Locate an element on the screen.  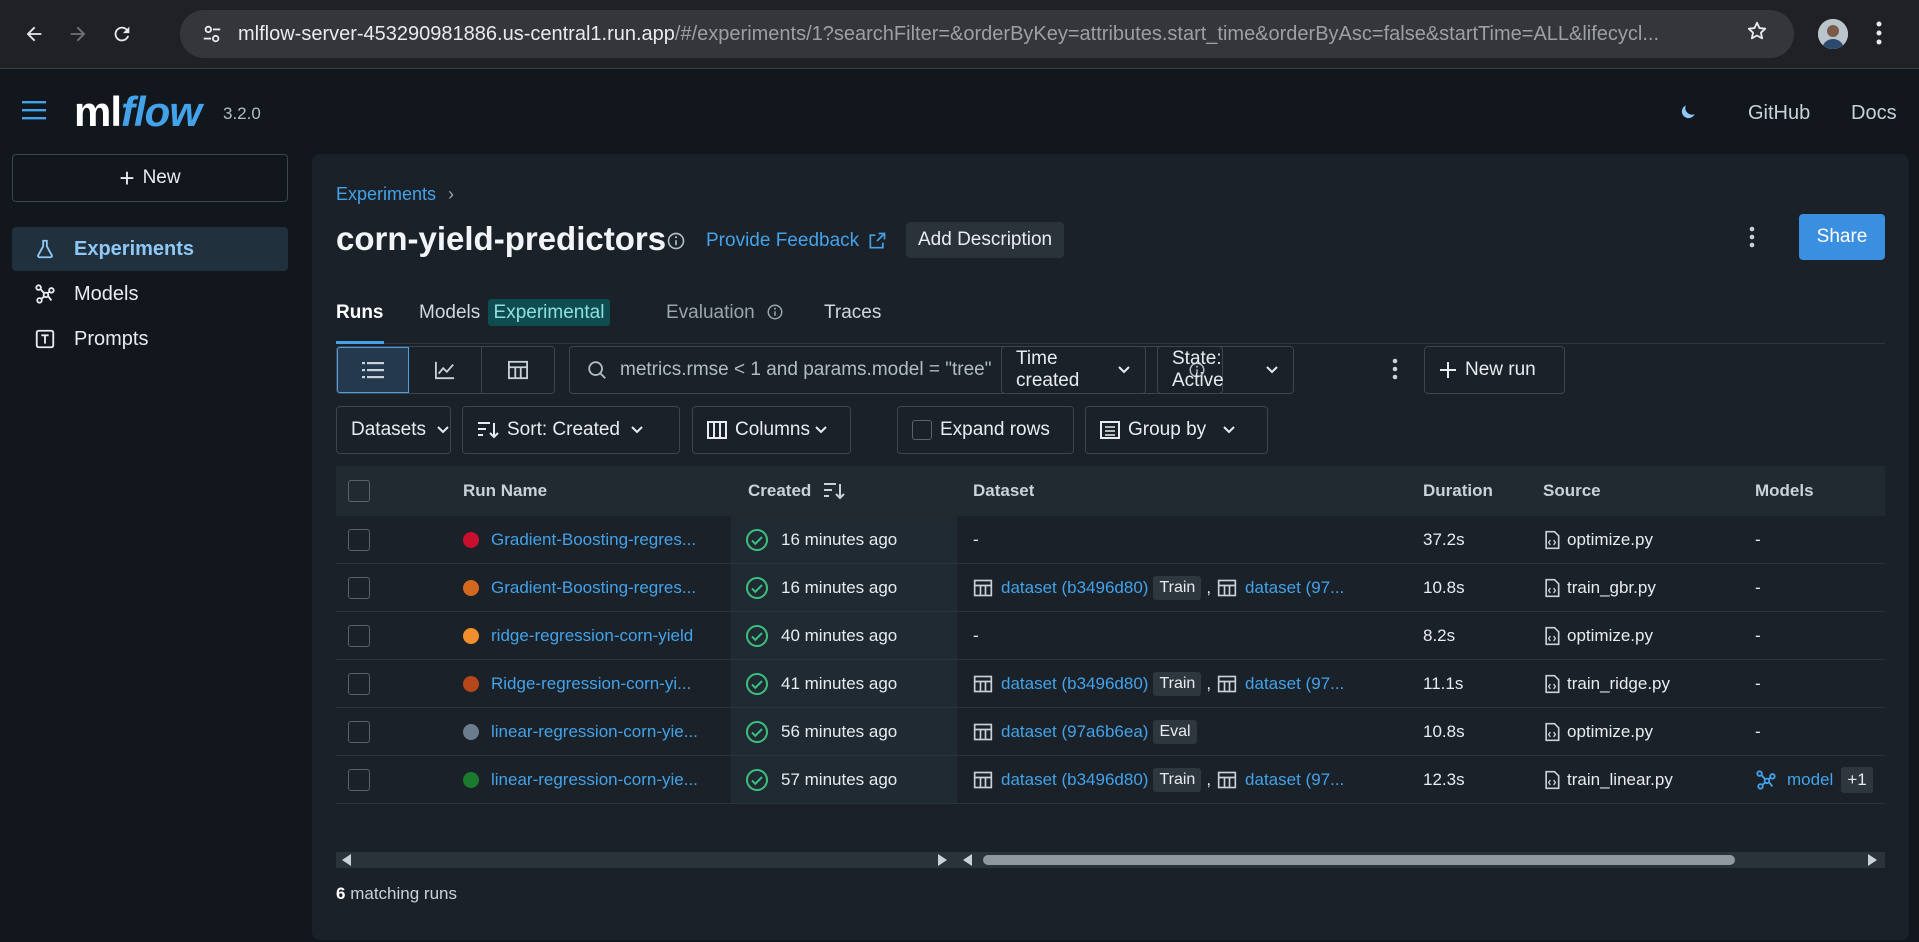
sidebar-item-models: Models is located at coordinates (150, 294).